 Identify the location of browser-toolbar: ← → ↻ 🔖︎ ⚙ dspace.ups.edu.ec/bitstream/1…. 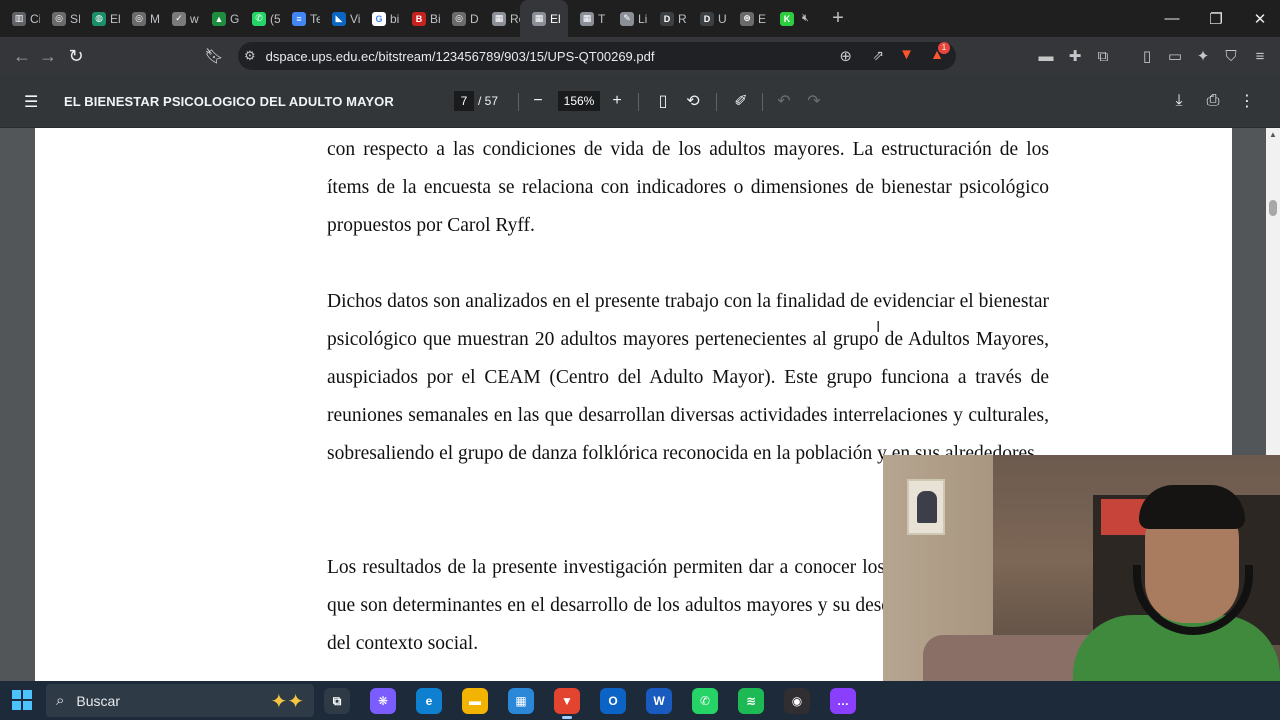
(640, 56).